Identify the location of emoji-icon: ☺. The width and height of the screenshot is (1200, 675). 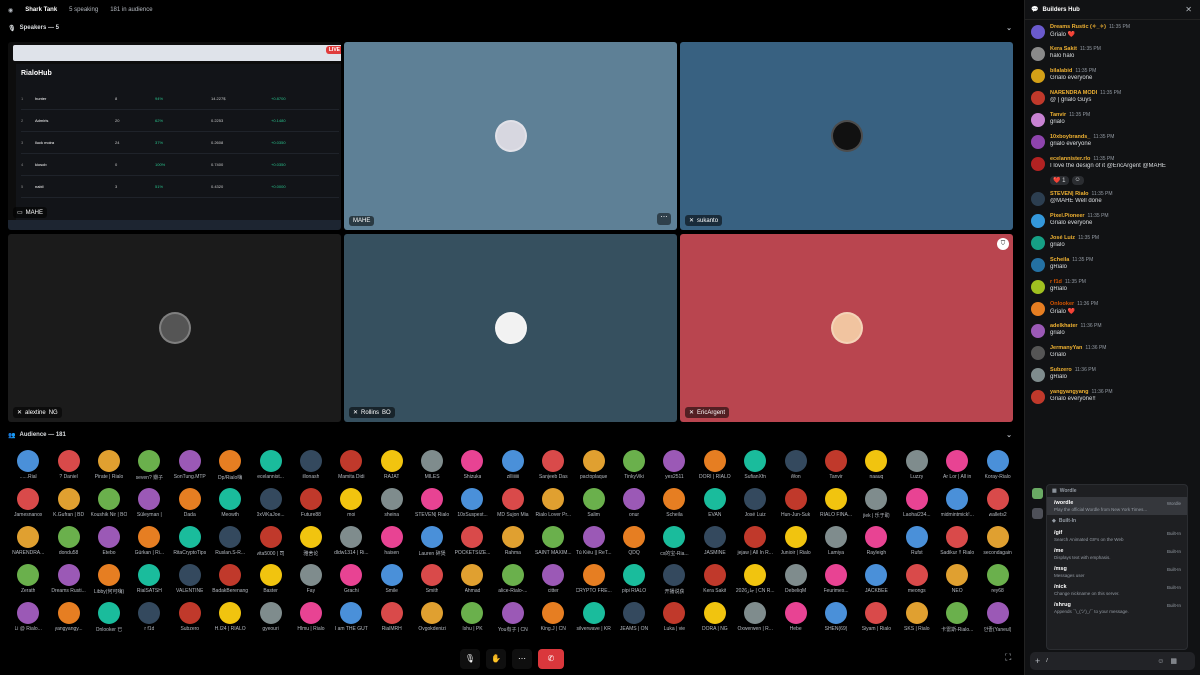
(1160, 661).